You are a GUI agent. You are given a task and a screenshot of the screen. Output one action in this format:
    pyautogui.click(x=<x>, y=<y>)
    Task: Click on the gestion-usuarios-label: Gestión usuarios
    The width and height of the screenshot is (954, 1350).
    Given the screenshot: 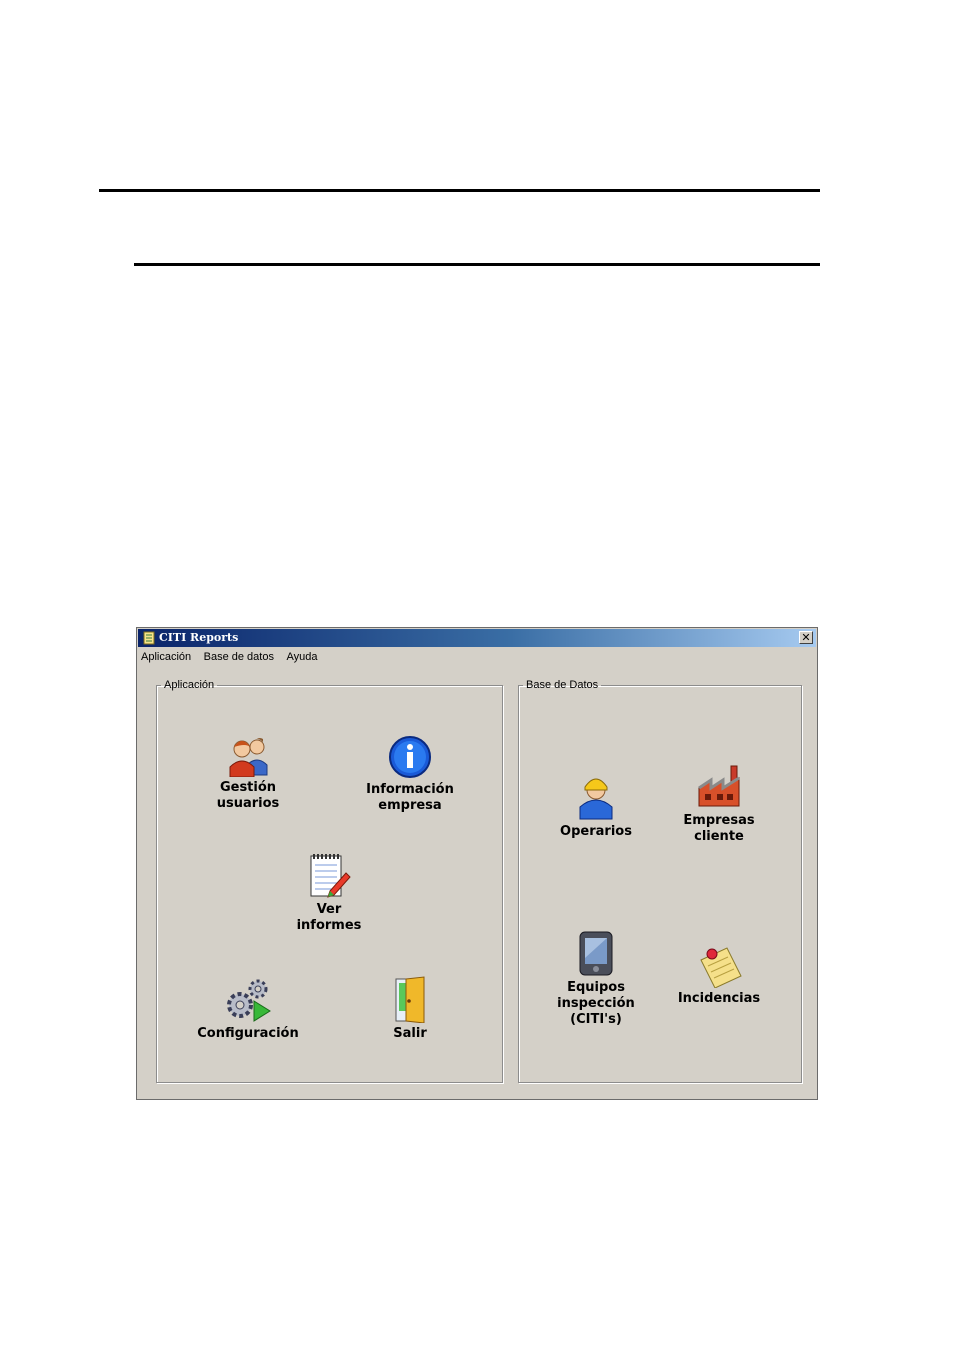 What is the action you would take?
    pyautogui.click(x=248, y=795)
    